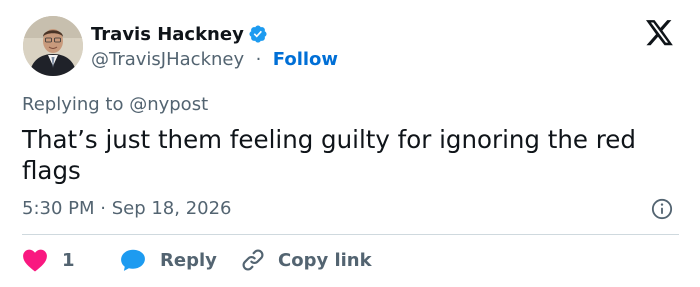 The image size is (700, 287). What do you see at coordinates (188, 260) in the screenshot?
I see `reply-label: Reply` at bounding box center [188, 260].